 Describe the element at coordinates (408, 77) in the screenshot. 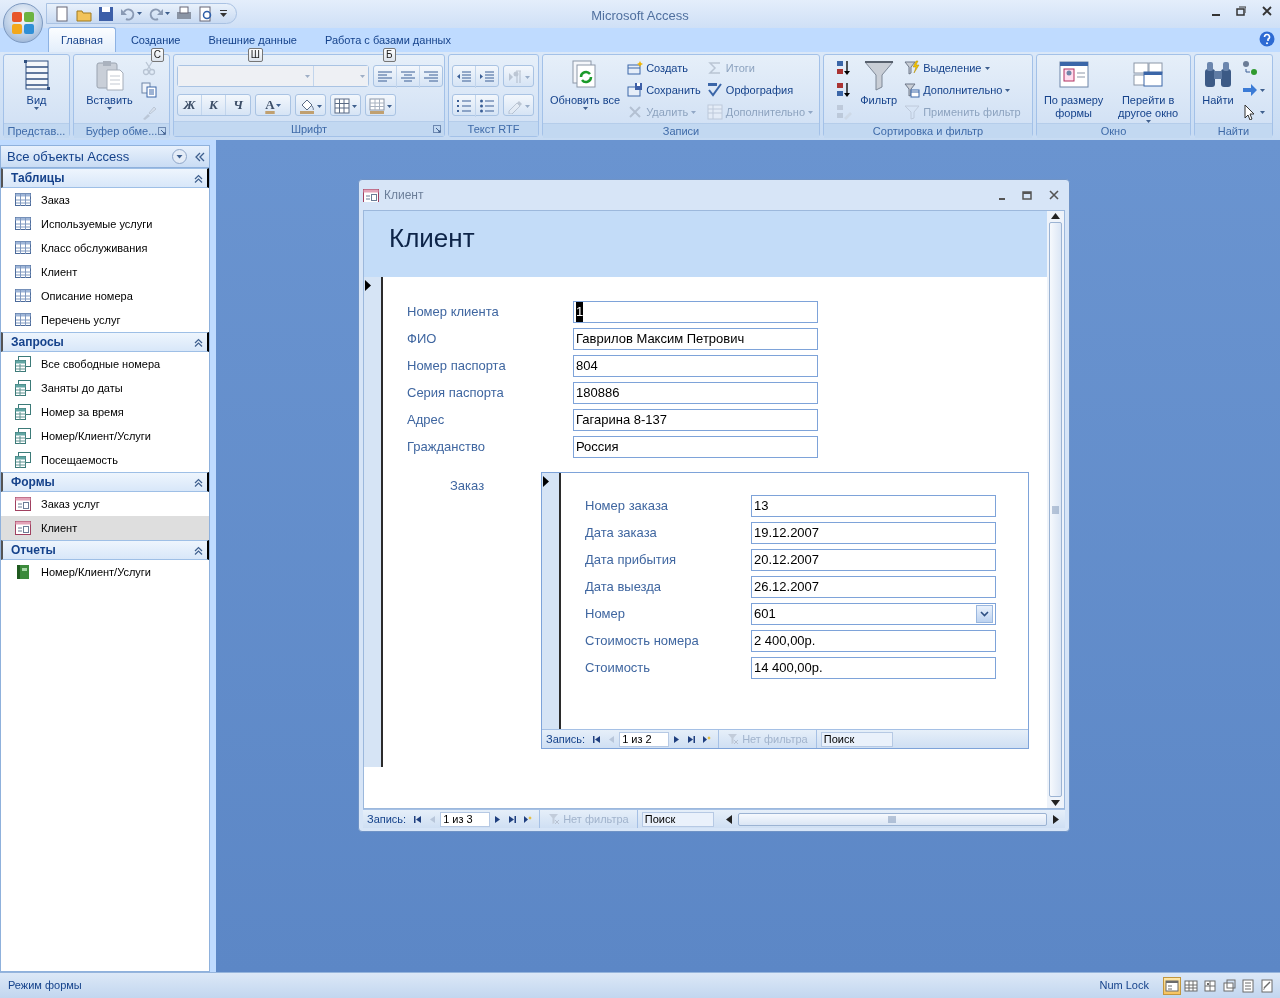

I see `align-center-icon` at that location.